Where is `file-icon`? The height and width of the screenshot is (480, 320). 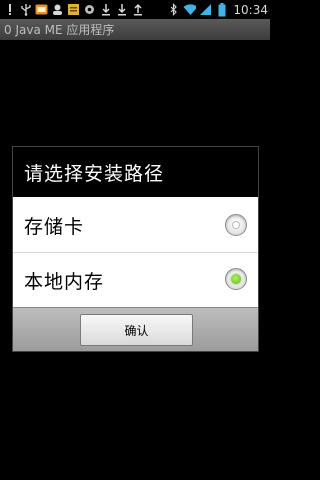
file-icon is located at coordinates (73, 9).